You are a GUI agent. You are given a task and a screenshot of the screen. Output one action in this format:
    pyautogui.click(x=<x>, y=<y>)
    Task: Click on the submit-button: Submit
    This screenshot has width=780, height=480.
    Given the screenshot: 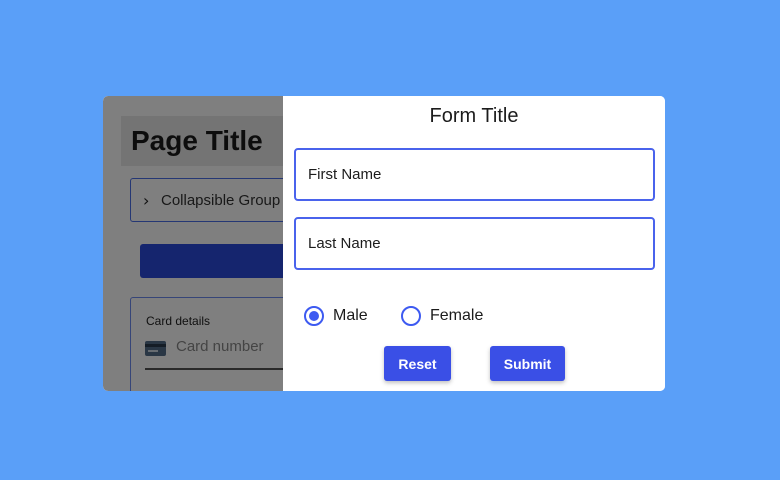 What is the action you would take?
    pyautogui.click(x=527, y=363)
    